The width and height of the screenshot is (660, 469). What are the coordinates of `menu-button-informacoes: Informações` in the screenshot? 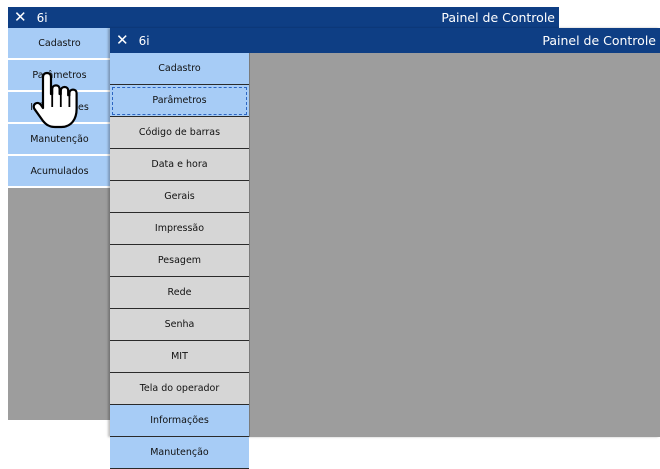 It's located at (179, 421).